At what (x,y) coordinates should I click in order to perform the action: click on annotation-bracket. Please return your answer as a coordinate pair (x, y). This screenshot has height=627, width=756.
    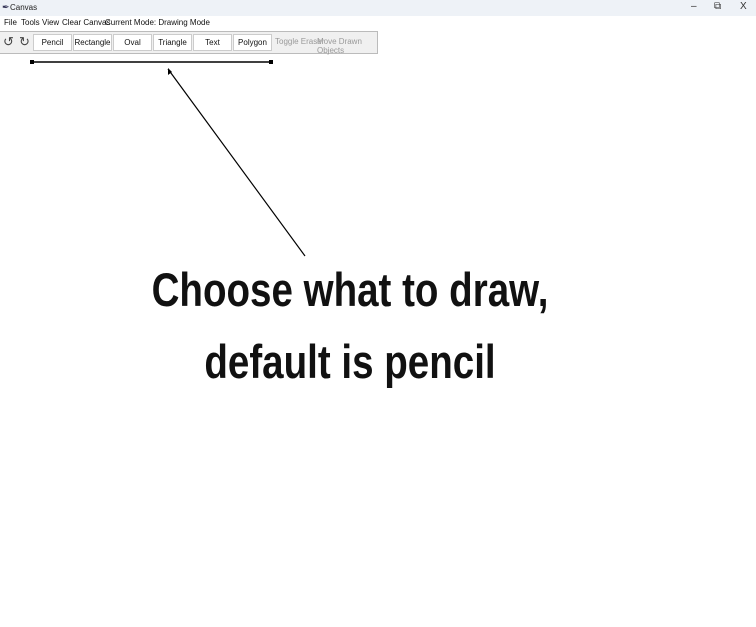
    Looking at the image, I should click on (151, 62).